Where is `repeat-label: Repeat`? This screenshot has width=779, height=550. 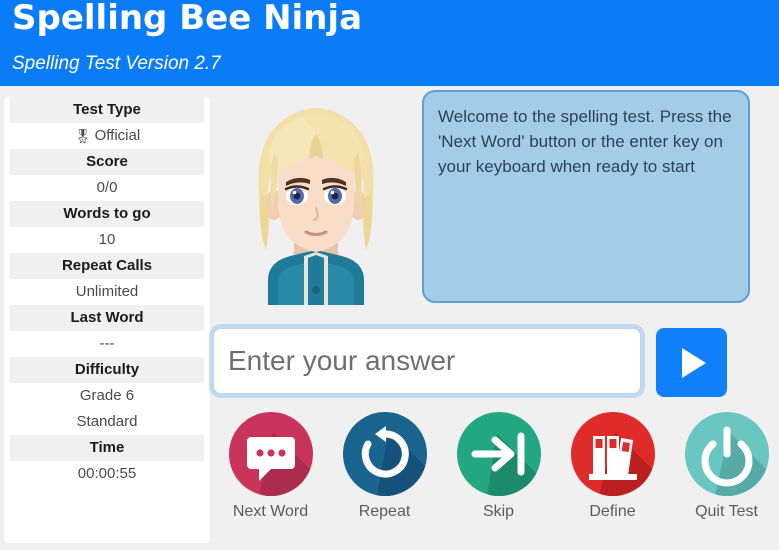 repeat-label: Repeat is located at coordinates (384, 511).